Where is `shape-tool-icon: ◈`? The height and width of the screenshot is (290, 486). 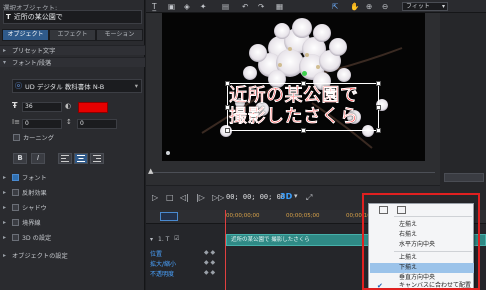 shape-tool-icon: ◈ is located at coordinates (187, 6).